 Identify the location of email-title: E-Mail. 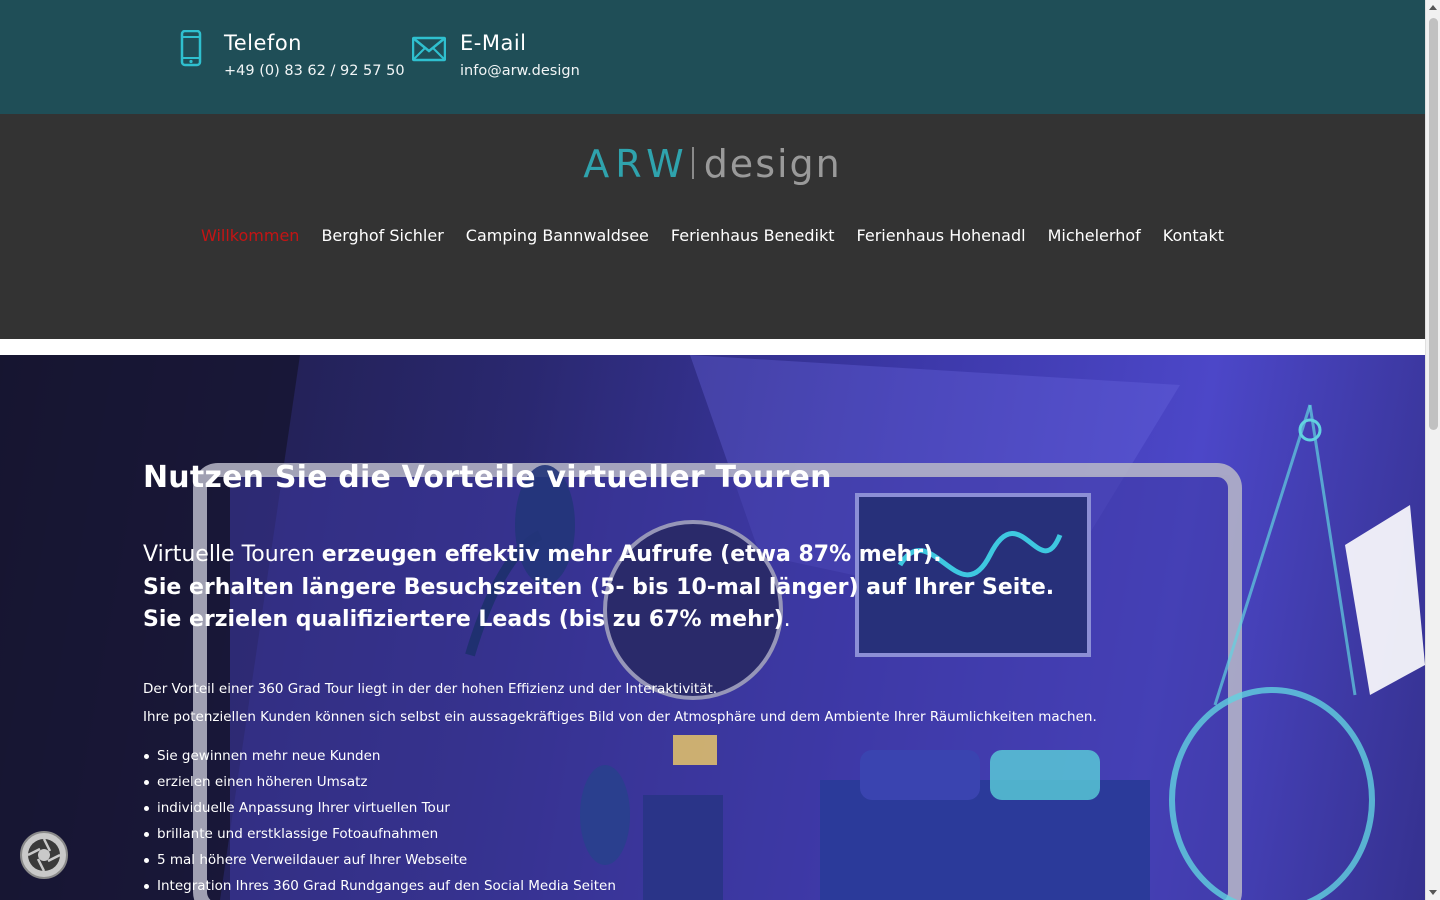
(493, 43).